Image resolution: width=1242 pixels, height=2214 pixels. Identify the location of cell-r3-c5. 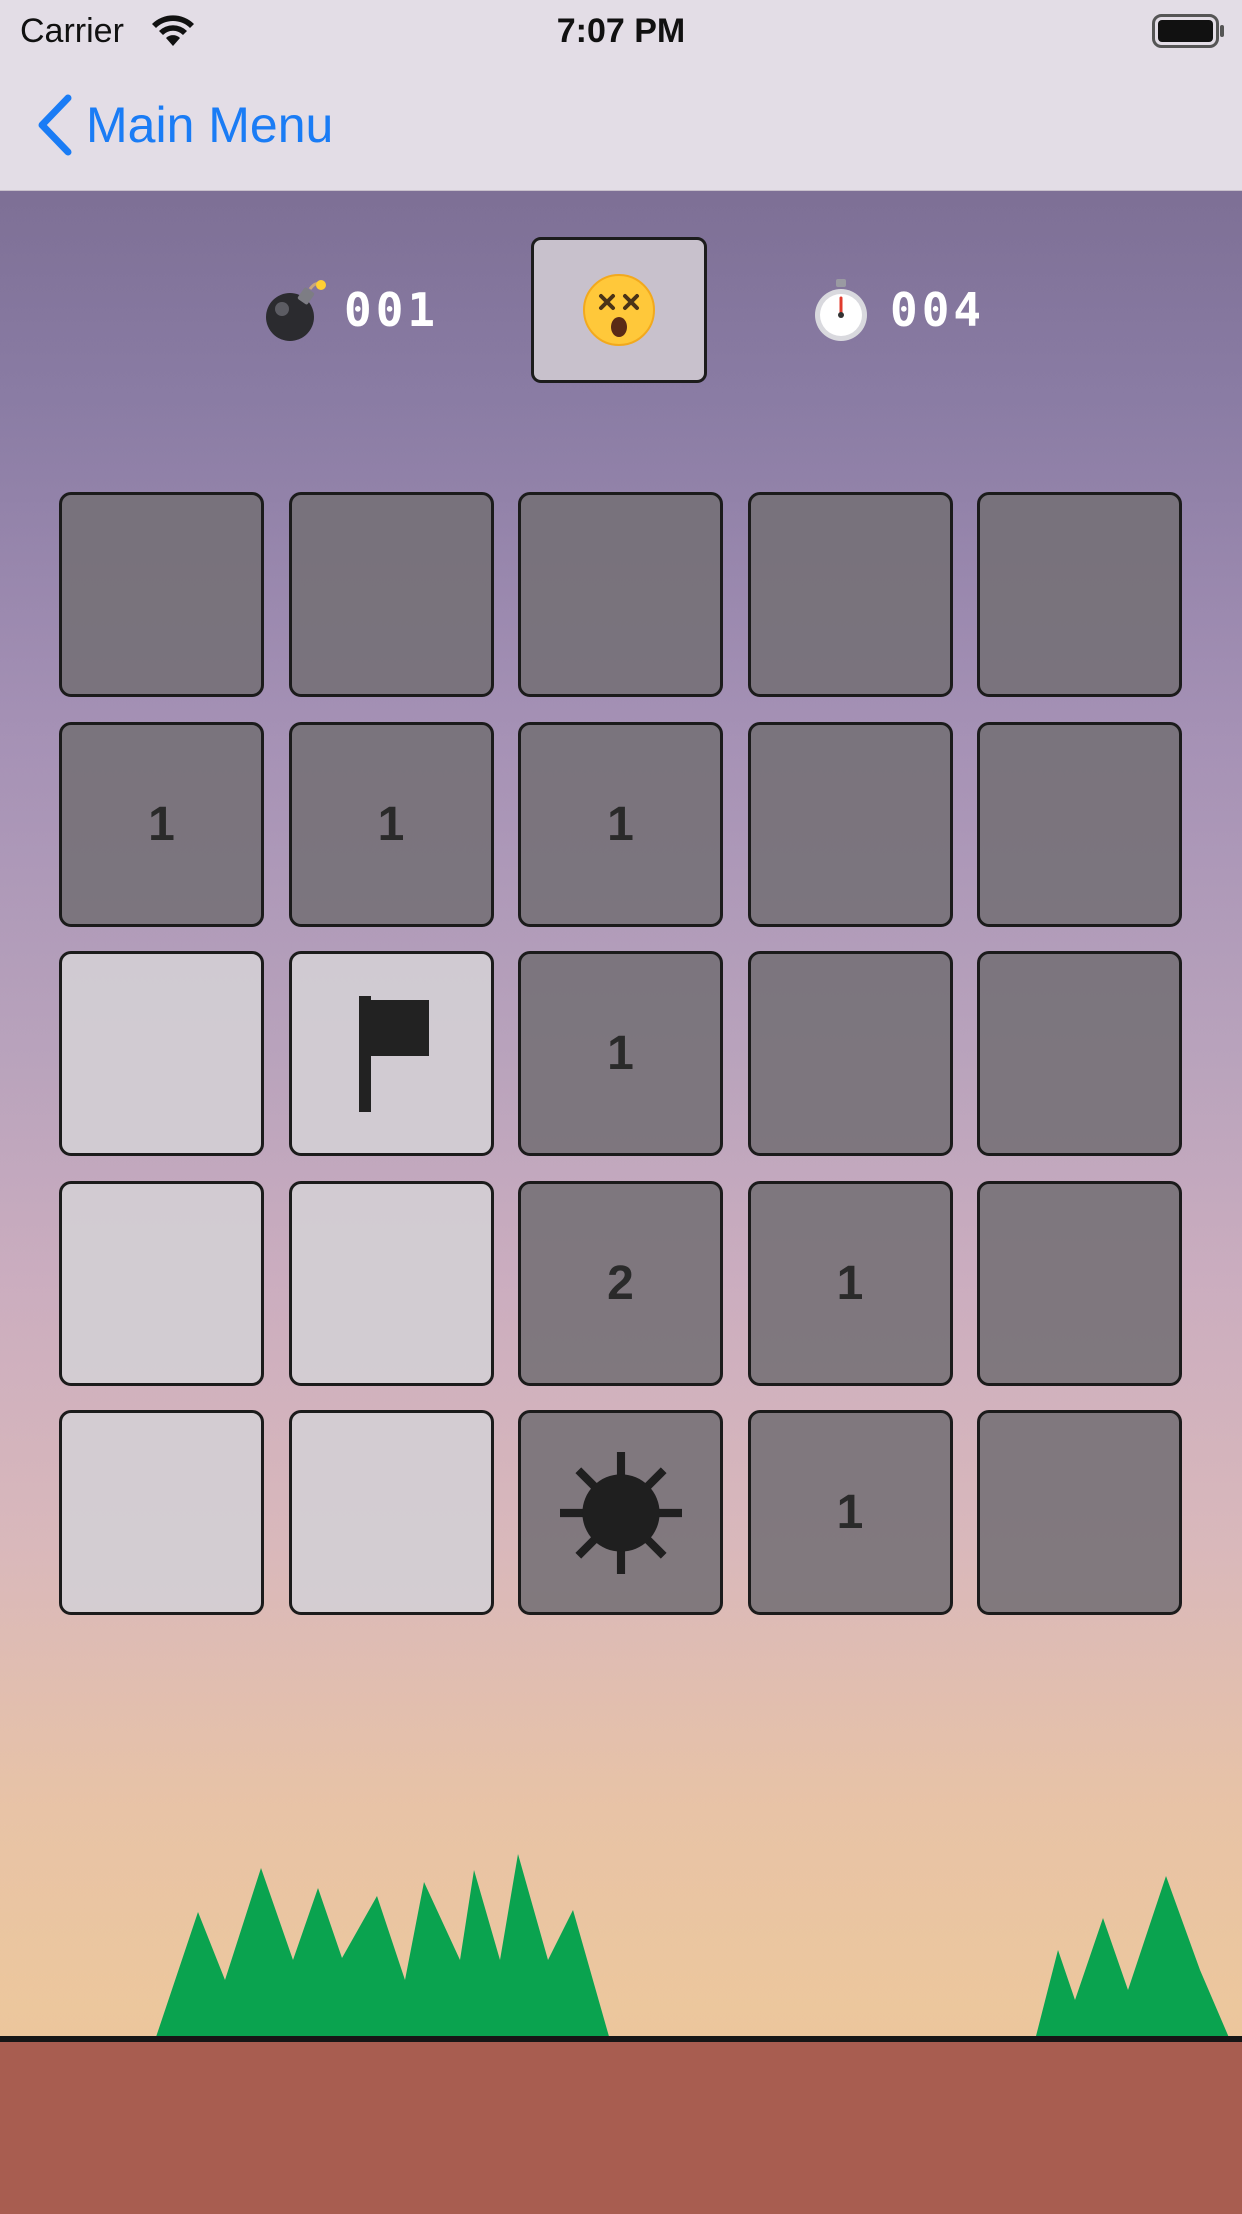
(1079, 1053).